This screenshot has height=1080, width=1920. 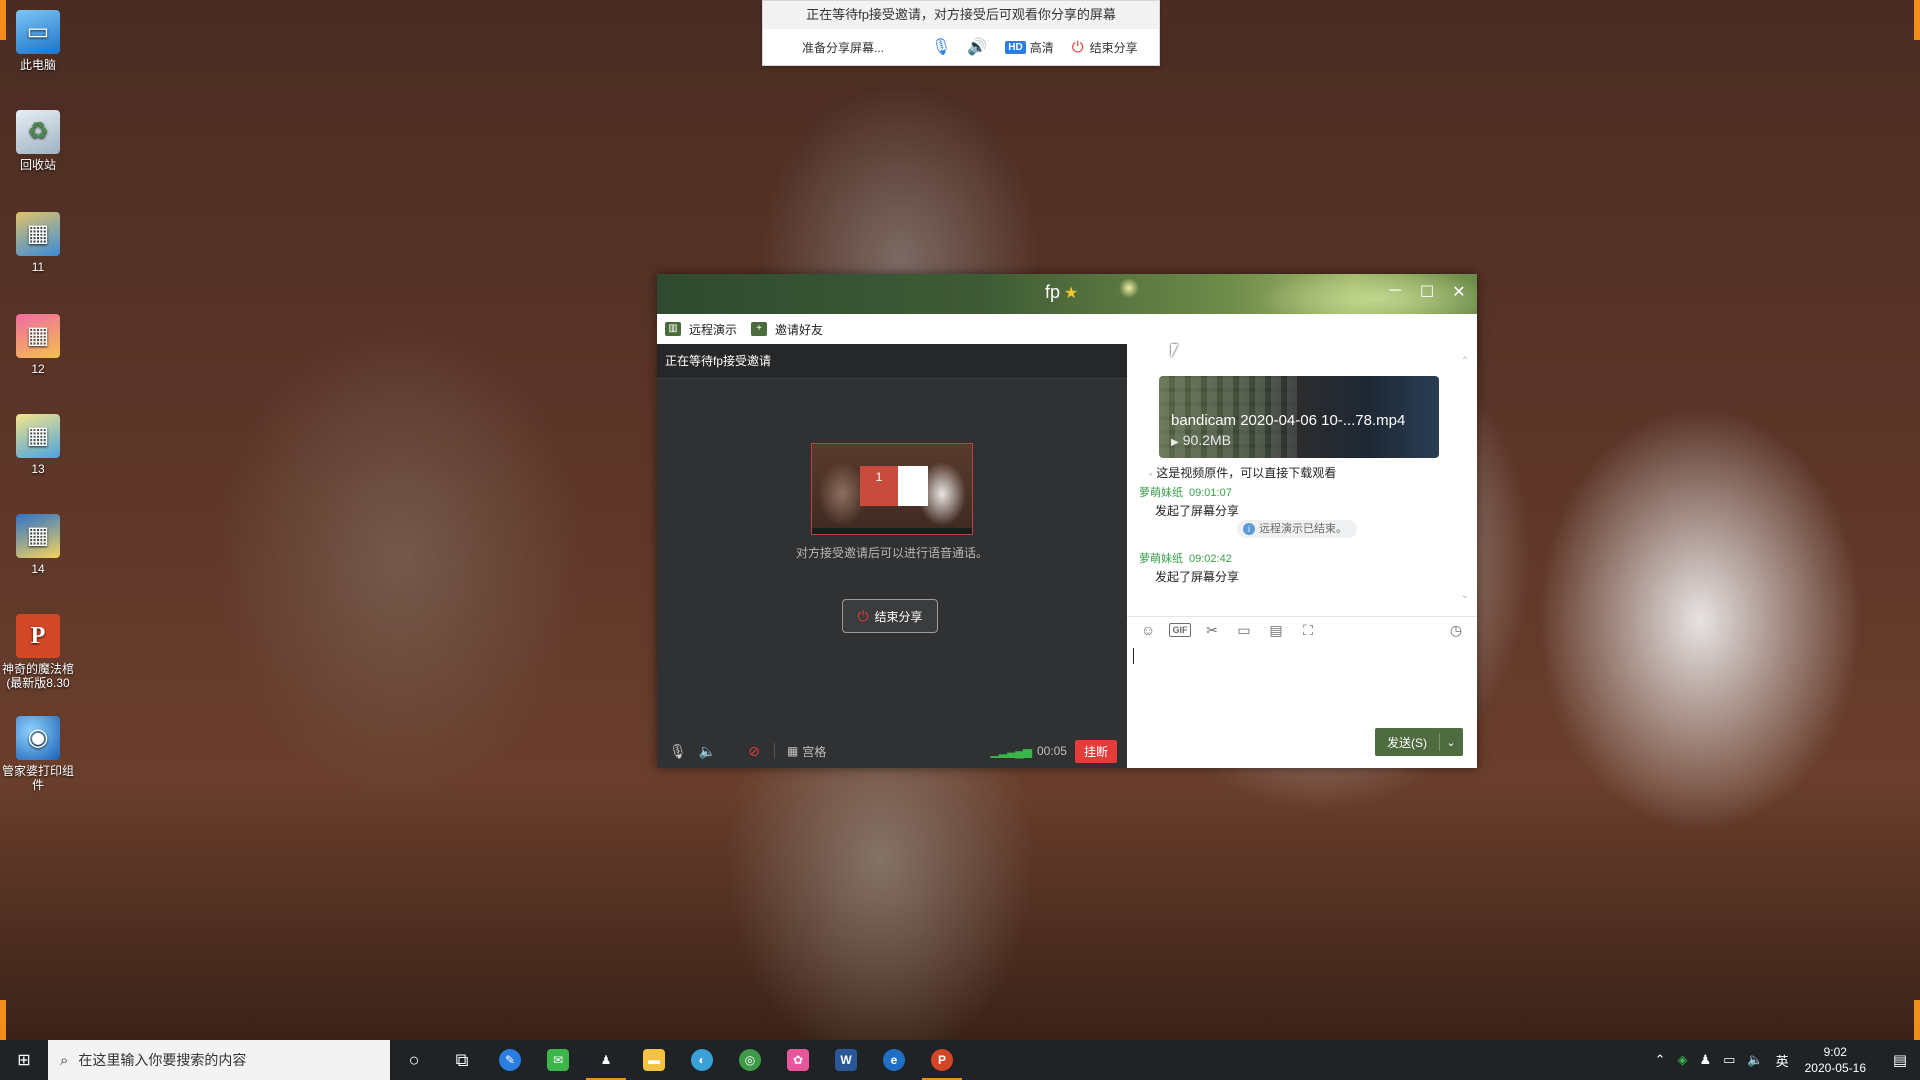 I want to click on clock: 9:02 2020-05-16, so click(x=1835, y=1060).